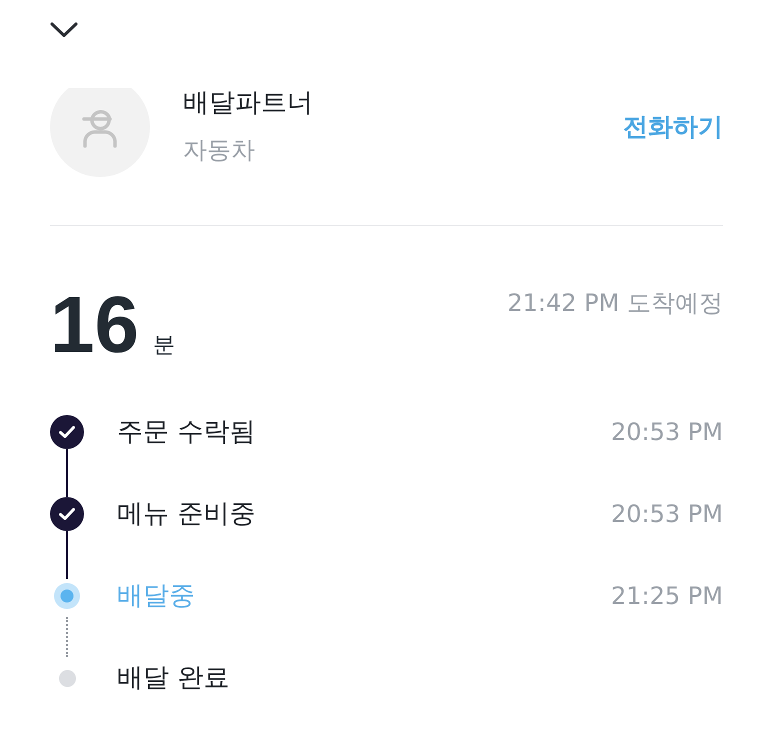 The width and height of the screenshot is (773, 747). What do you see at coordinates (219, 150) in the screenshot?
I see `vehicle-type: 자동차` at bounding box center [219, 150].